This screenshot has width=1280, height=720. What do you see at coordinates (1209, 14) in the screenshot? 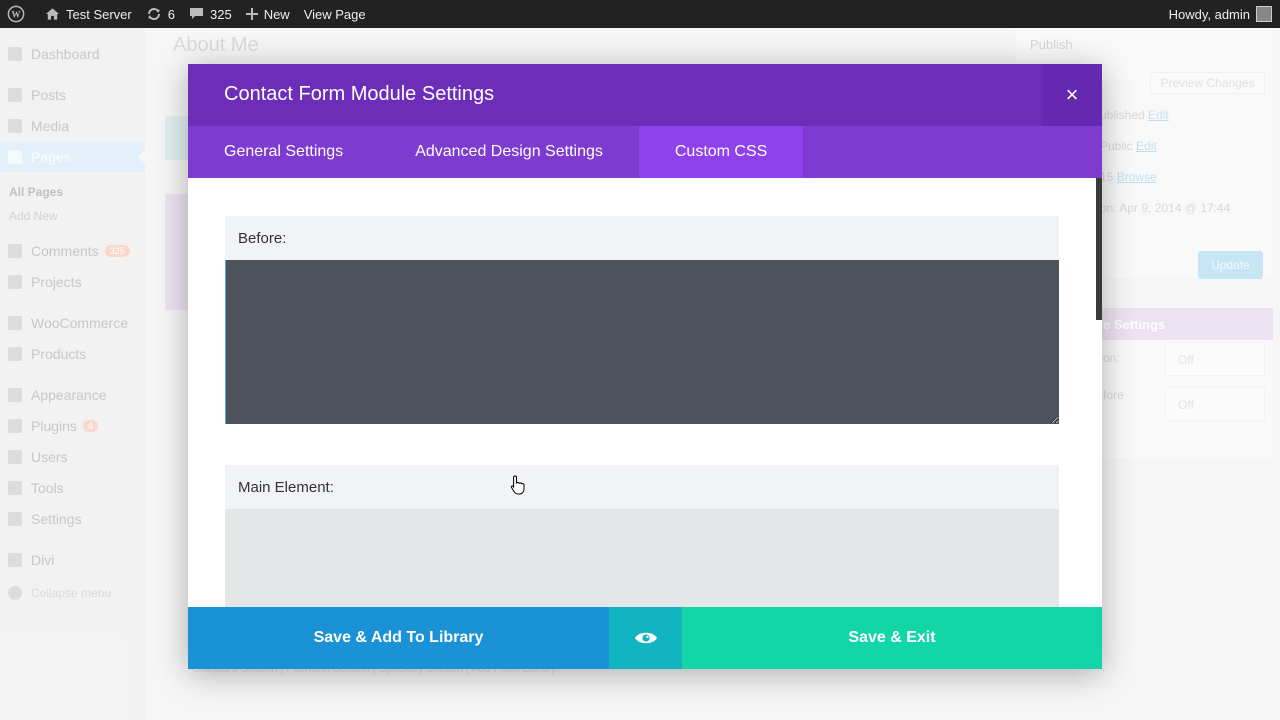
I see `greeting-text: Howdy, admin` at bounding box center [1209, 14].